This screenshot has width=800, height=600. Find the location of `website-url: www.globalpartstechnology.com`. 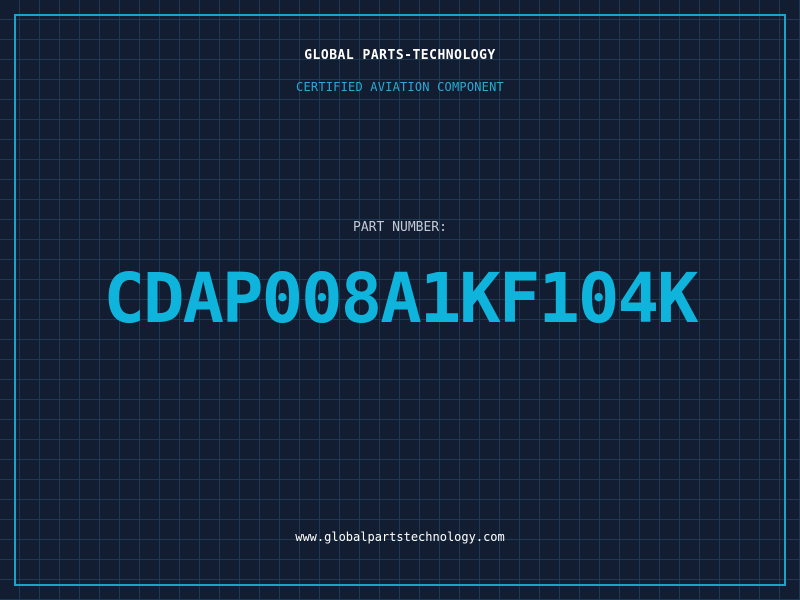

website-url: www.globalpartstechnology.com is located at coordinates (400, 537).